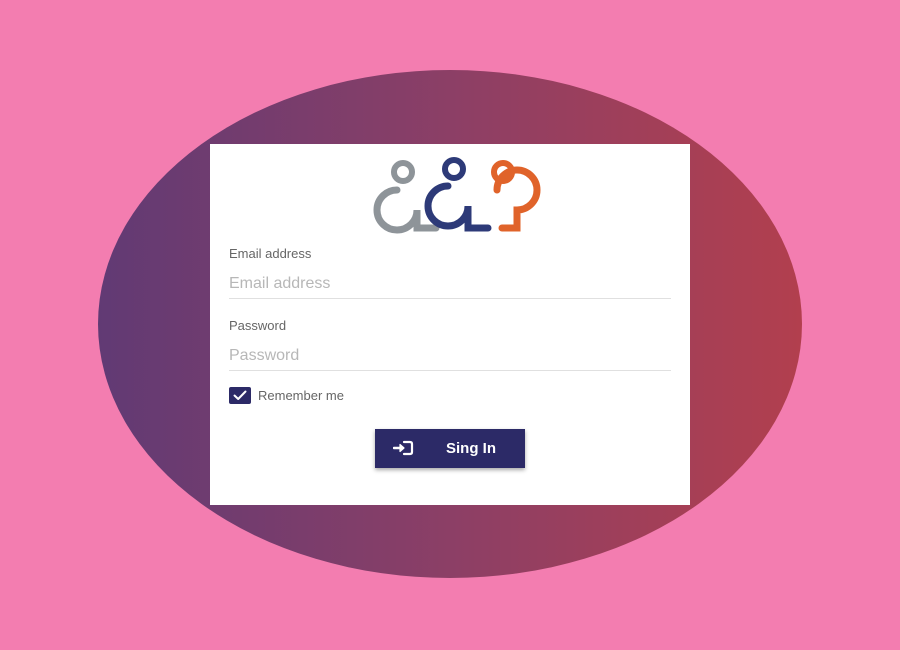  I want to click on checkmark-icon, so click(240, 395).